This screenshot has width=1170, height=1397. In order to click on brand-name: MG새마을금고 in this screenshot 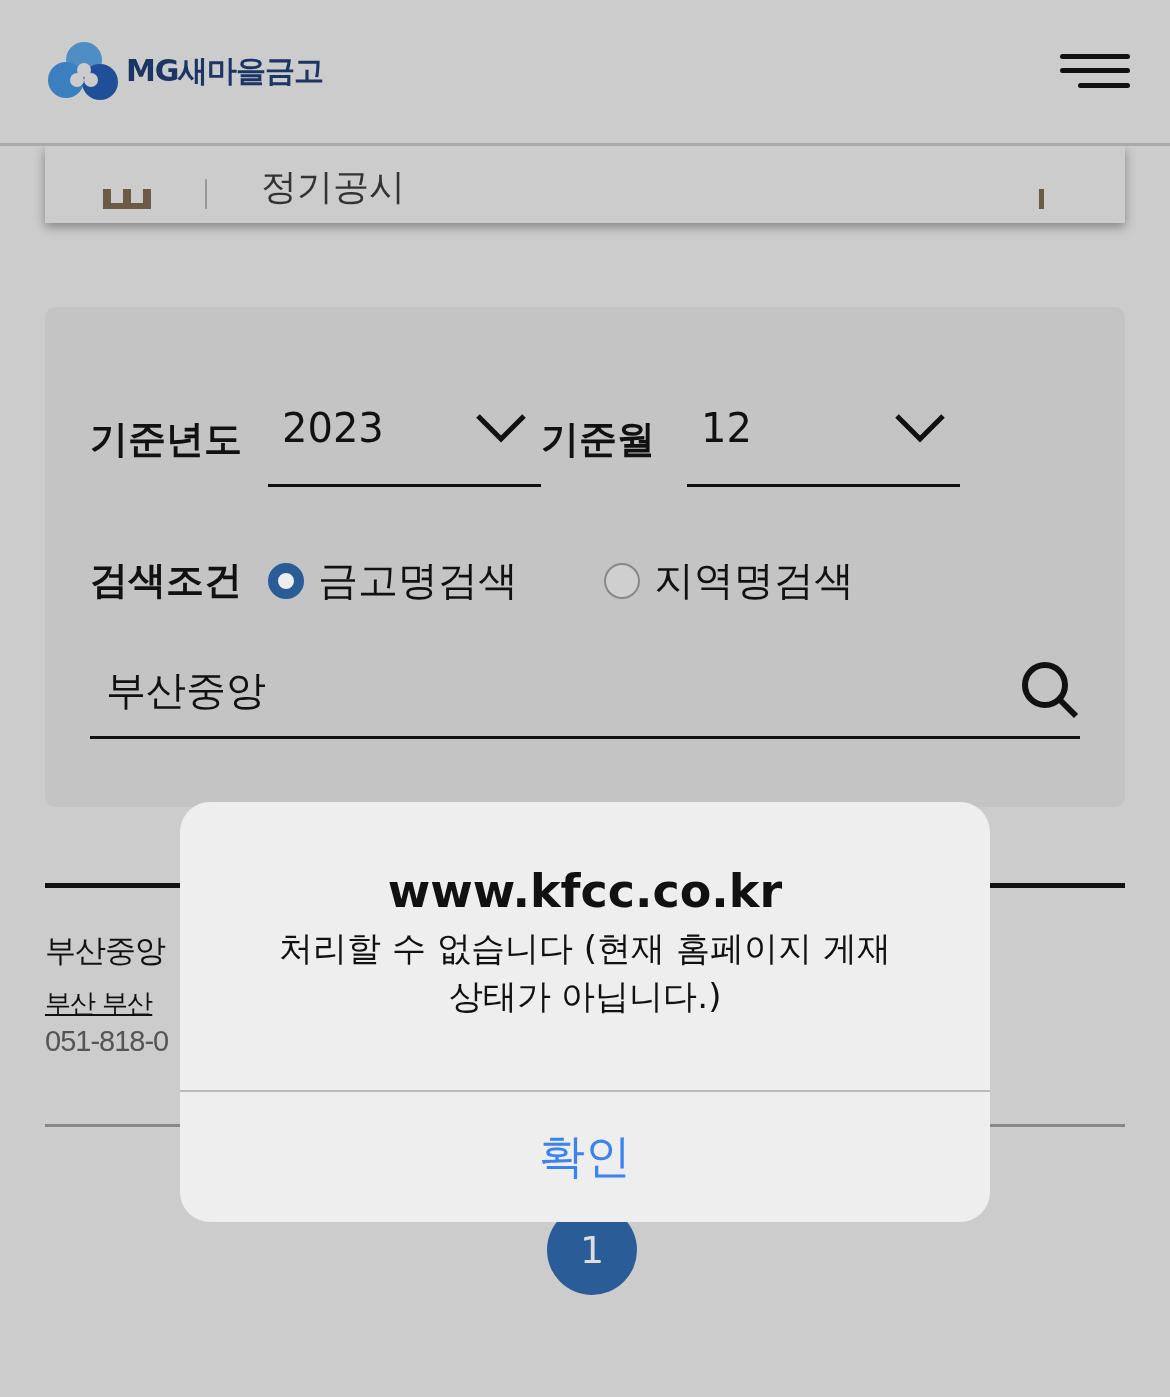, I will do `click(225, 71)`.